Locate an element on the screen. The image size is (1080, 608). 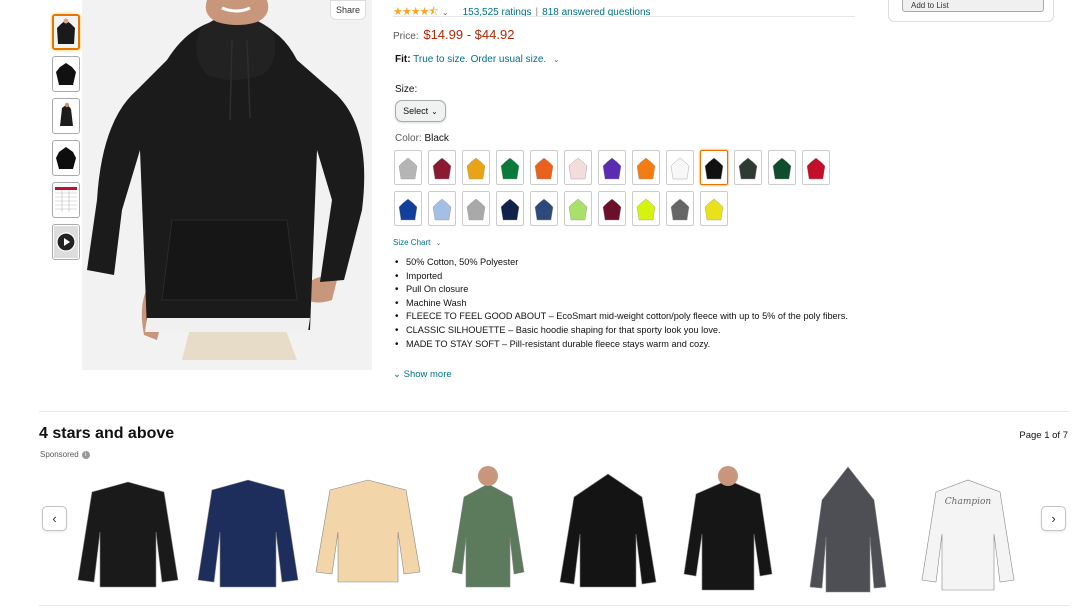
black-sweatshirt-image is located at coordinates (128, 534).